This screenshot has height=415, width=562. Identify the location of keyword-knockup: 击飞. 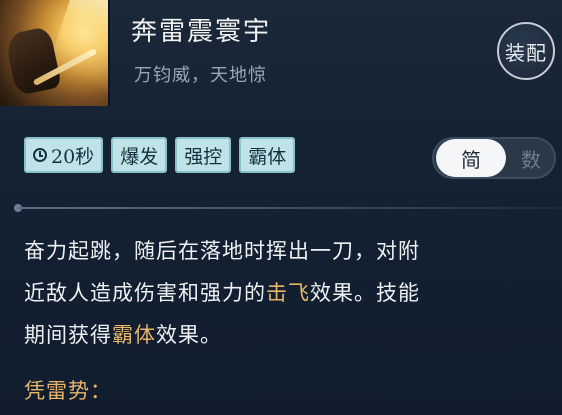
(288, 293).